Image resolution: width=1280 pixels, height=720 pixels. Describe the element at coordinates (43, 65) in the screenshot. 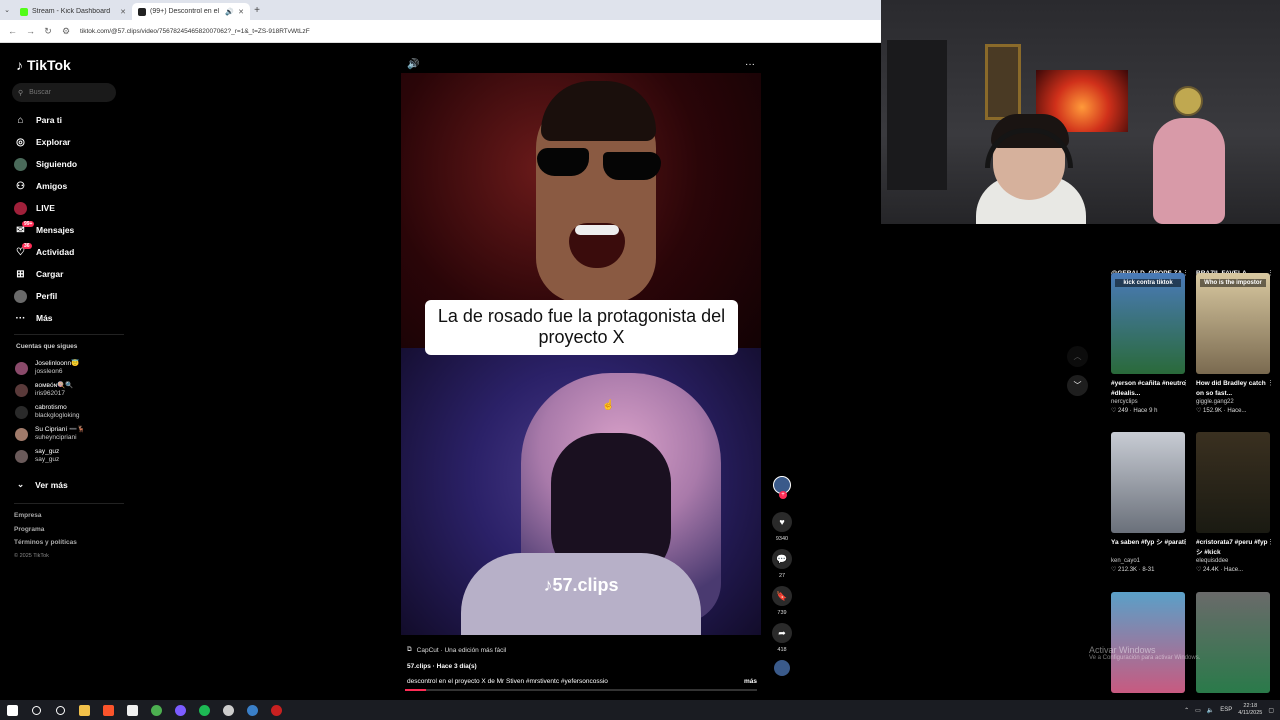

I see `tiktok-logo: ♪ TikTok` at that location.